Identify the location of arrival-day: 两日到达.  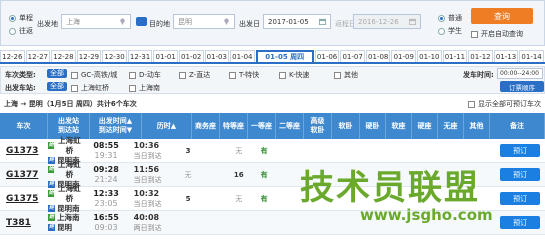
(147, 227).